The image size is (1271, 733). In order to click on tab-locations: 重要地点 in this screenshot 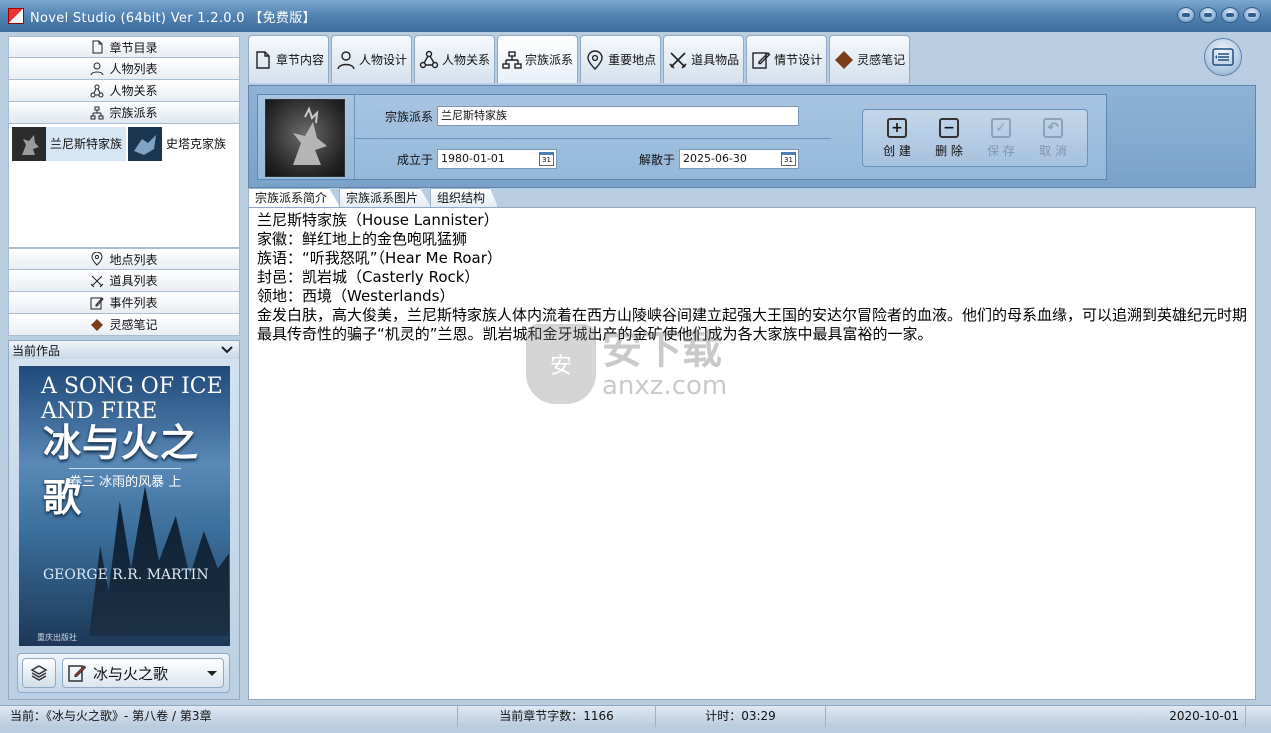, I will do `click(621, 59)`.